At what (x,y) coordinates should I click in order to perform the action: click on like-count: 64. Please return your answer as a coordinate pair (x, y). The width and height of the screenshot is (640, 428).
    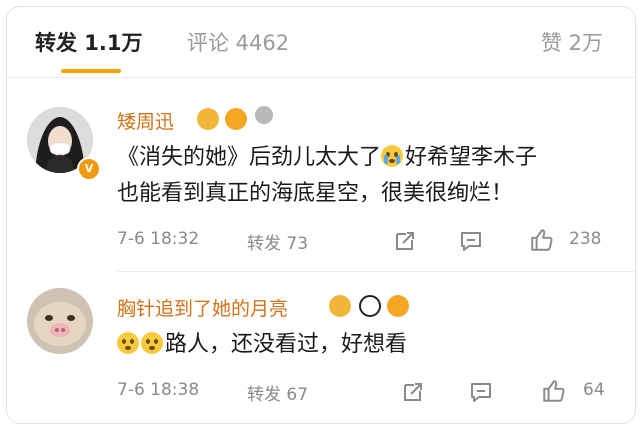
    Looking at the image, I should click on (594, 390).